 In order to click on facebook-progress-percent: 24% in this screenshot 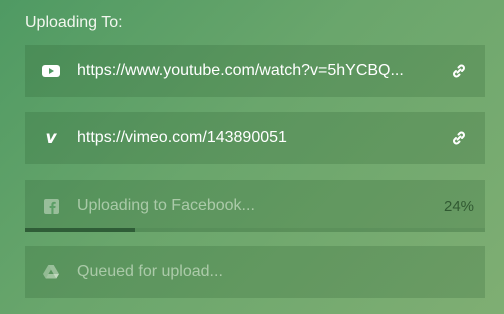, I will do `click(459, 206)`.